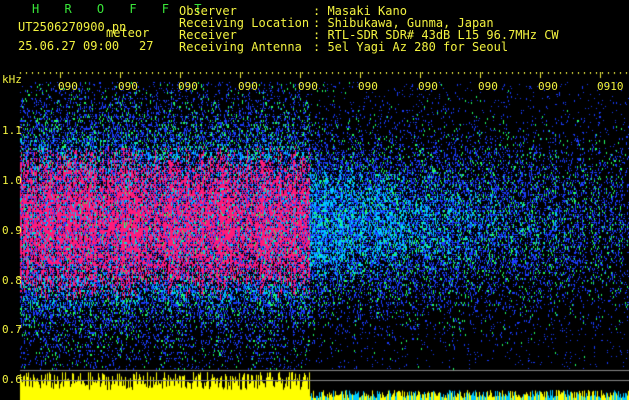  I want to click on y-tick: 0.8, so click(12, 280).